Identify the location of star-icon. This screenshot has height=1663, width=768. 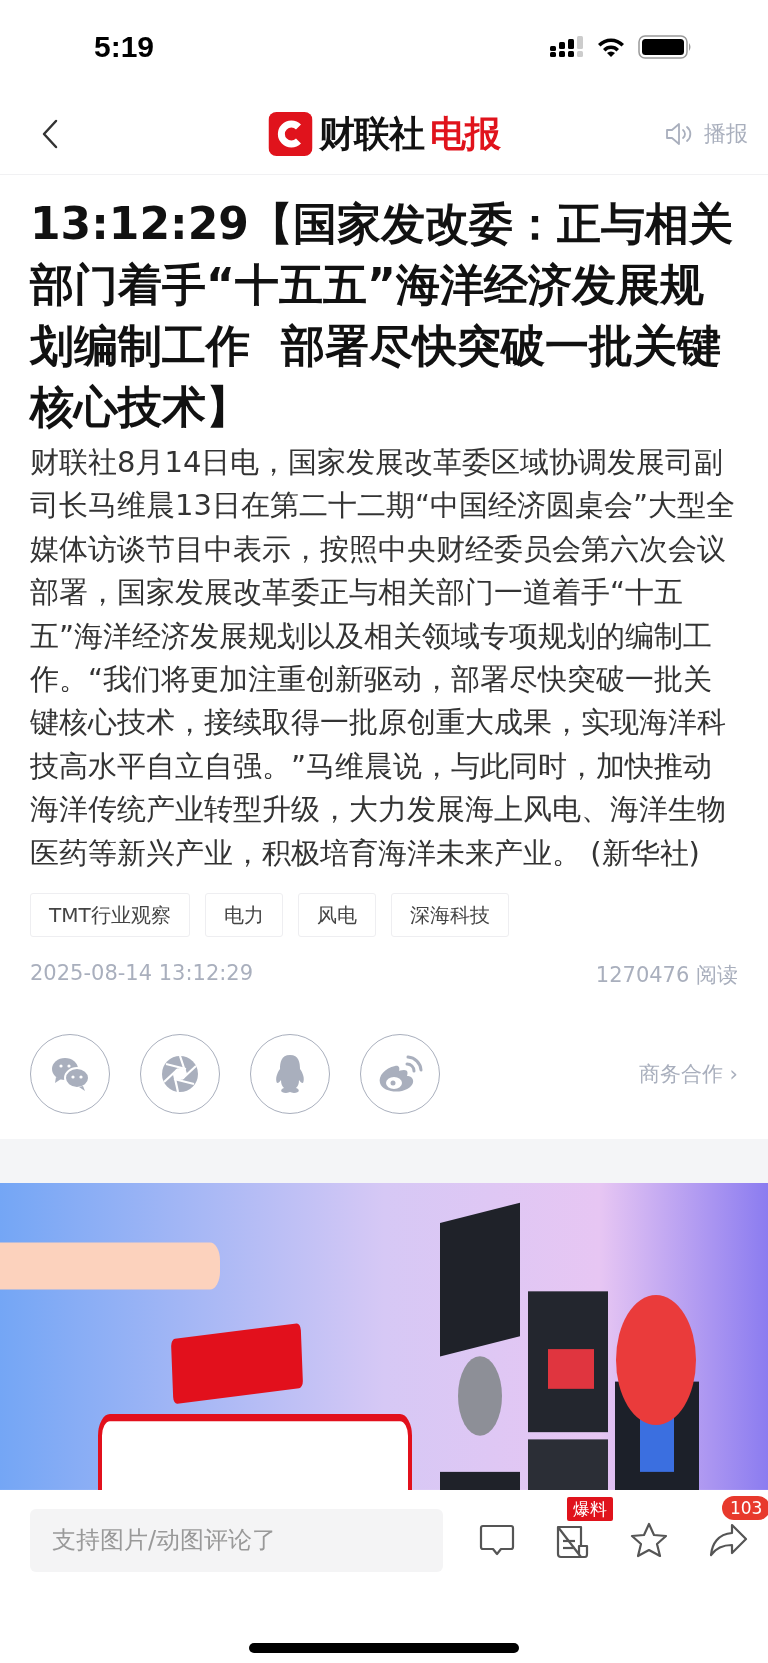
(648, 1540).